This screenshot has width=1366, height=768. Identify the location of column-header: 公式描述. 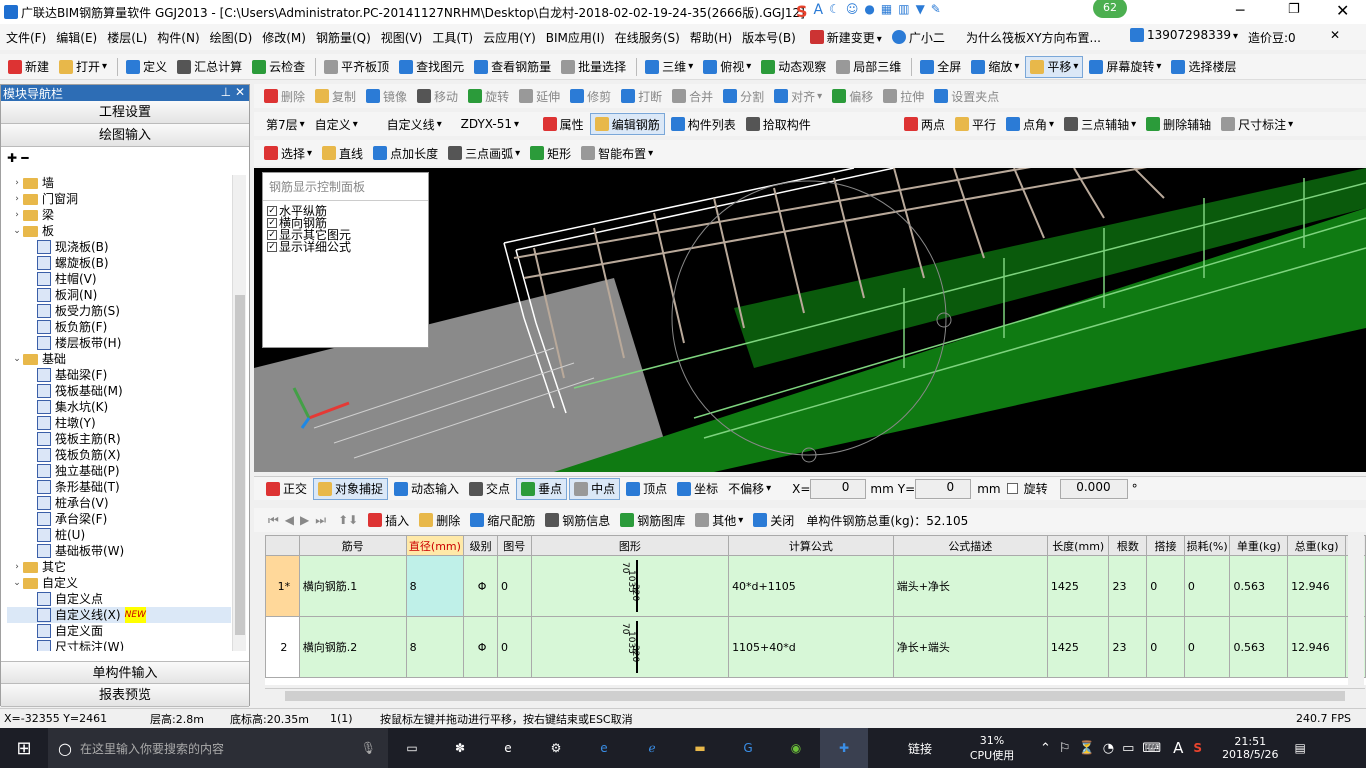
(970, 545).